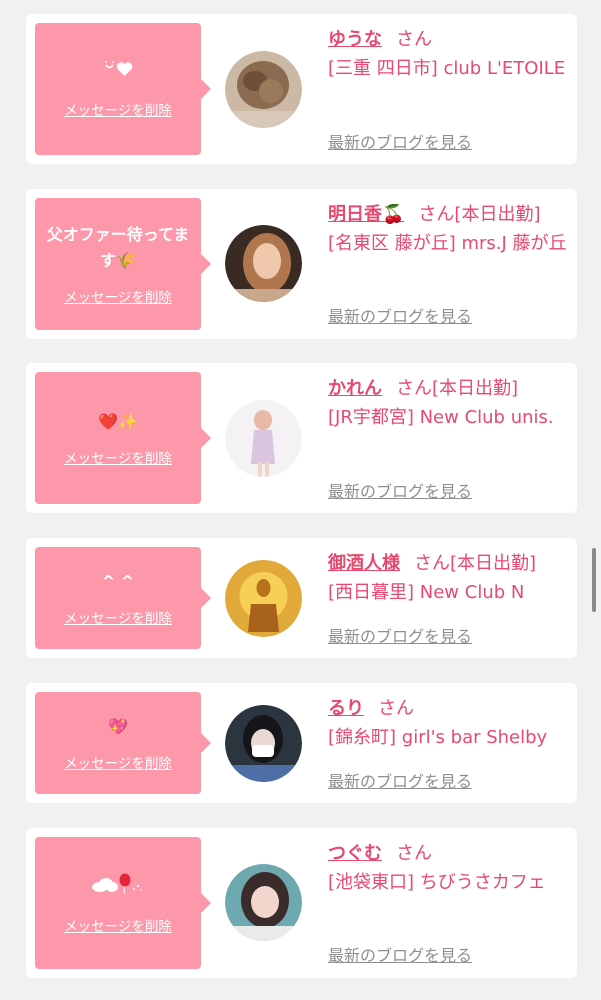  I want to click on name-line: 明日香🍒 さん[本日出勤], so click(449, 215).